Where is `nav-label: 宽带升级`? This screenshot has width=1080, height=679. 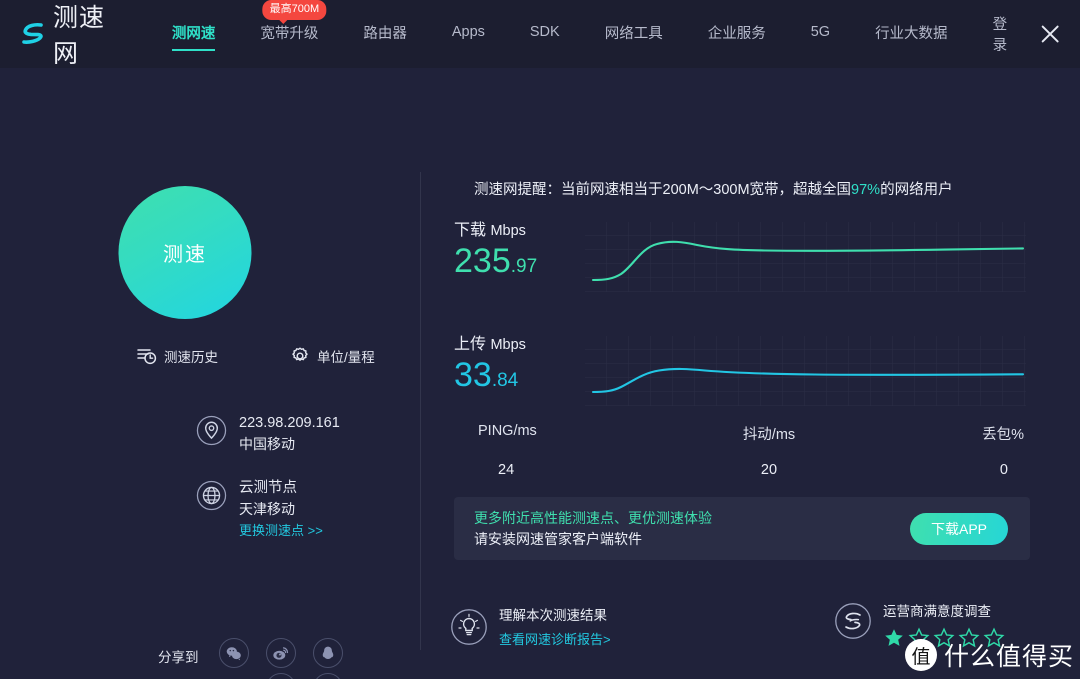 nav-label: 宽带升级 is located at coordinates (289, 33).